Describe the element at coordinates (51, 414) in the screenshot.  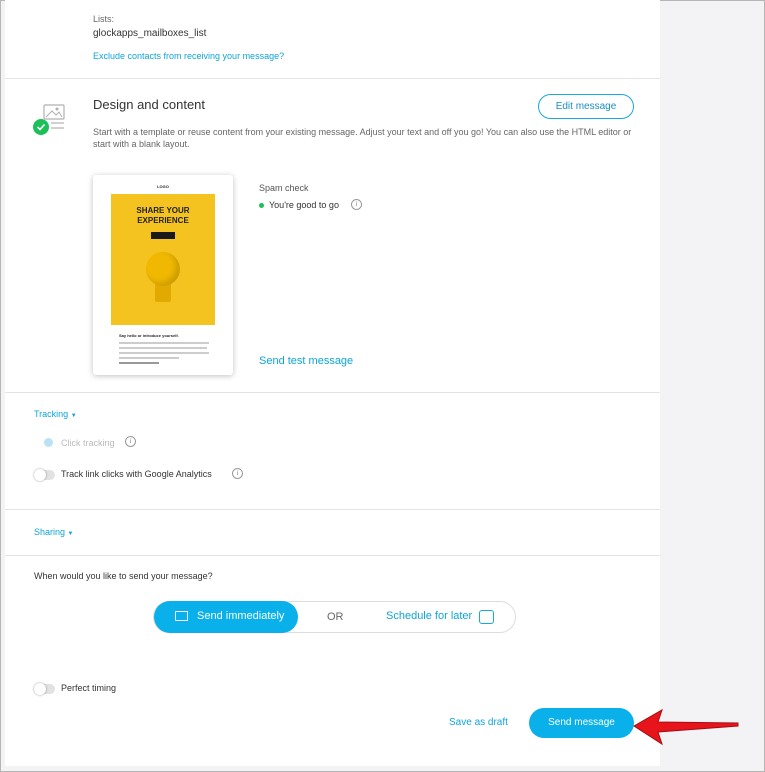
I see `tracking-label: Tracking` at that location.